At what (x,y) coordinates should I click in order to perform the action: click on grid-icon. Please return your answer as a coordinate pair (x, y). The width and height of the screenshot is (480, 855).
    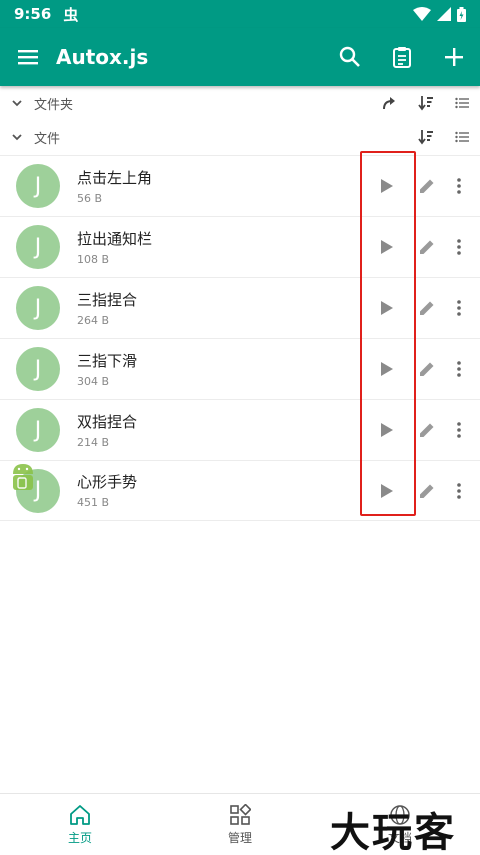
    Looking at the image, I should click on (240, 814).